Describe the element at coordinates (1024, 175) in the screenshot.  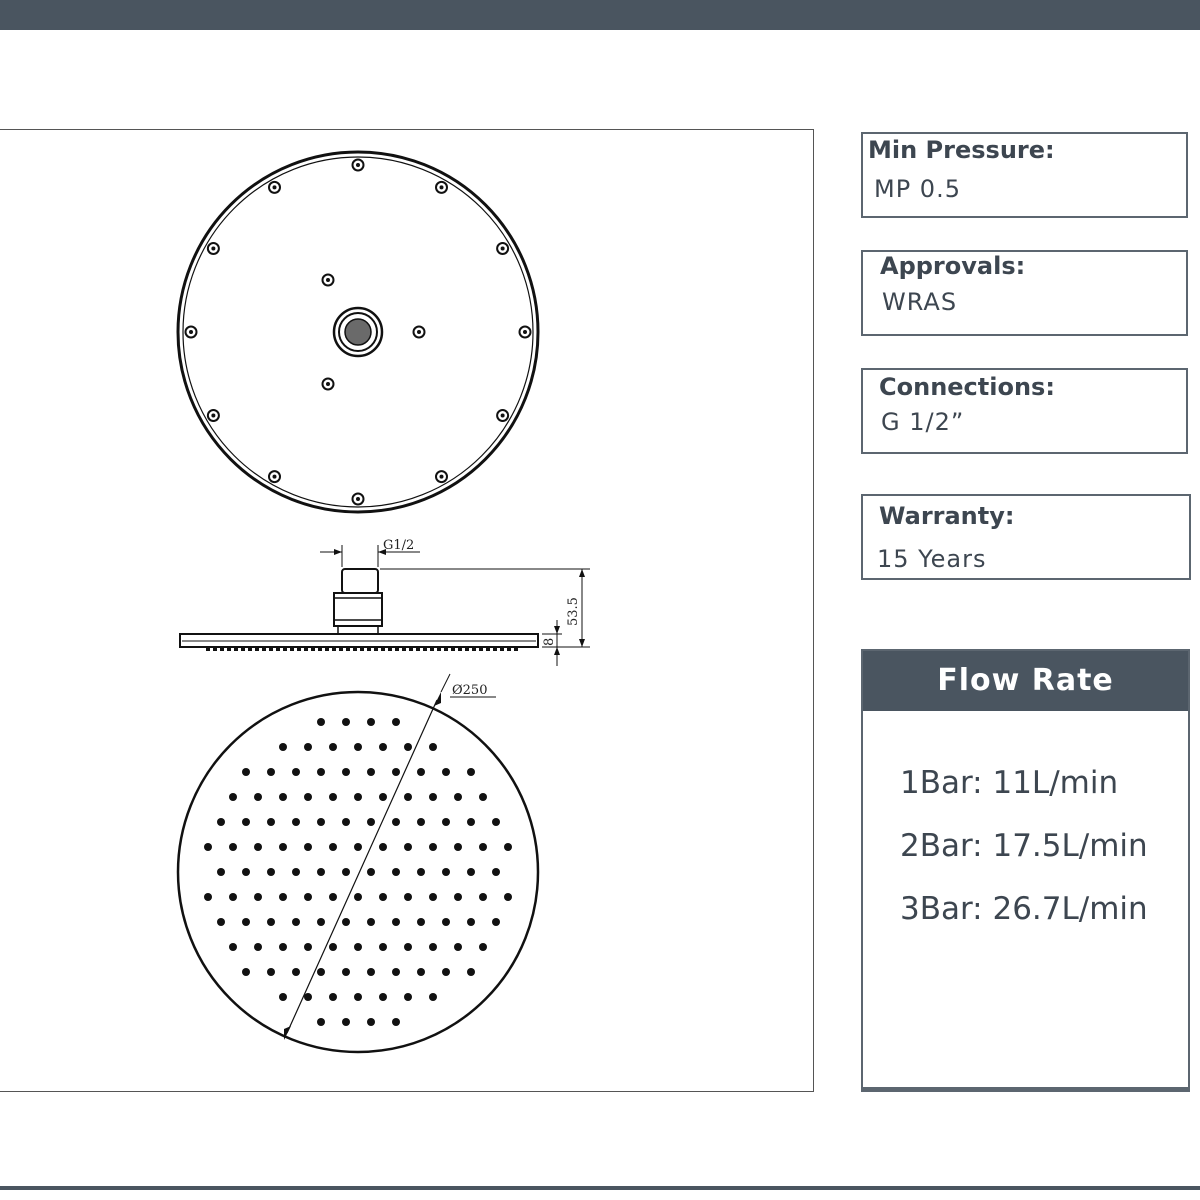
I see `min-pressure-box: Min Pressure: MP 0.5` at that location.